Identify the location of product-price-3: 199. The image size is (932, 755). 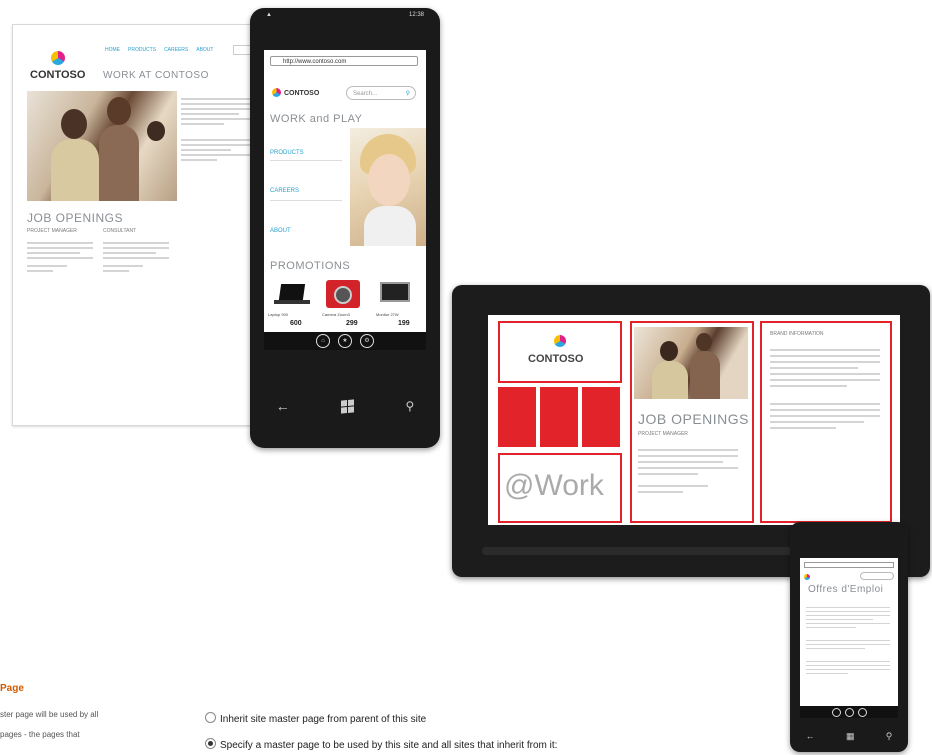
(404, 323).